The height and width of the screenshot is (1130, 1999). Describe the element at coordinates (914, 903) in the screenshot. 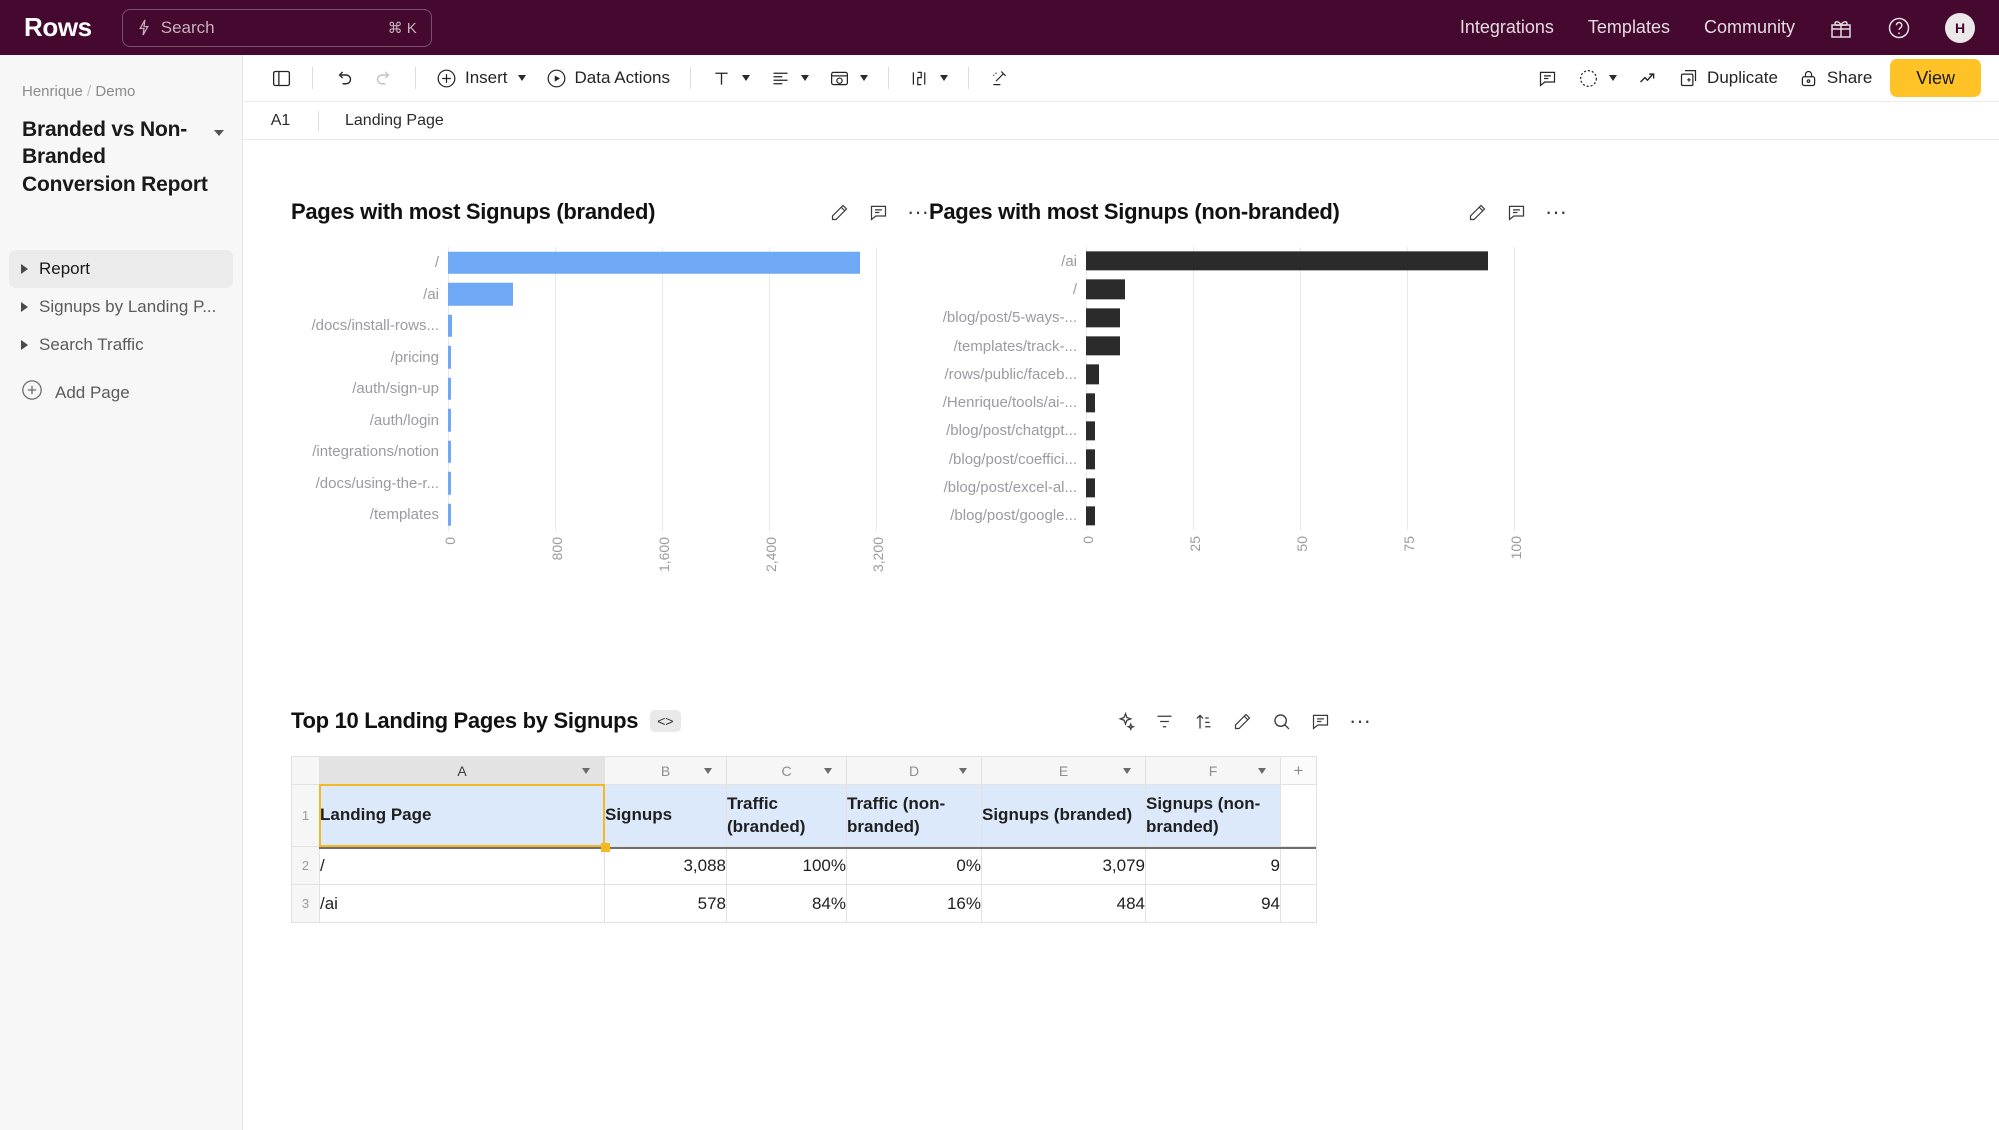

I see `table-cell: 16%` at that location.